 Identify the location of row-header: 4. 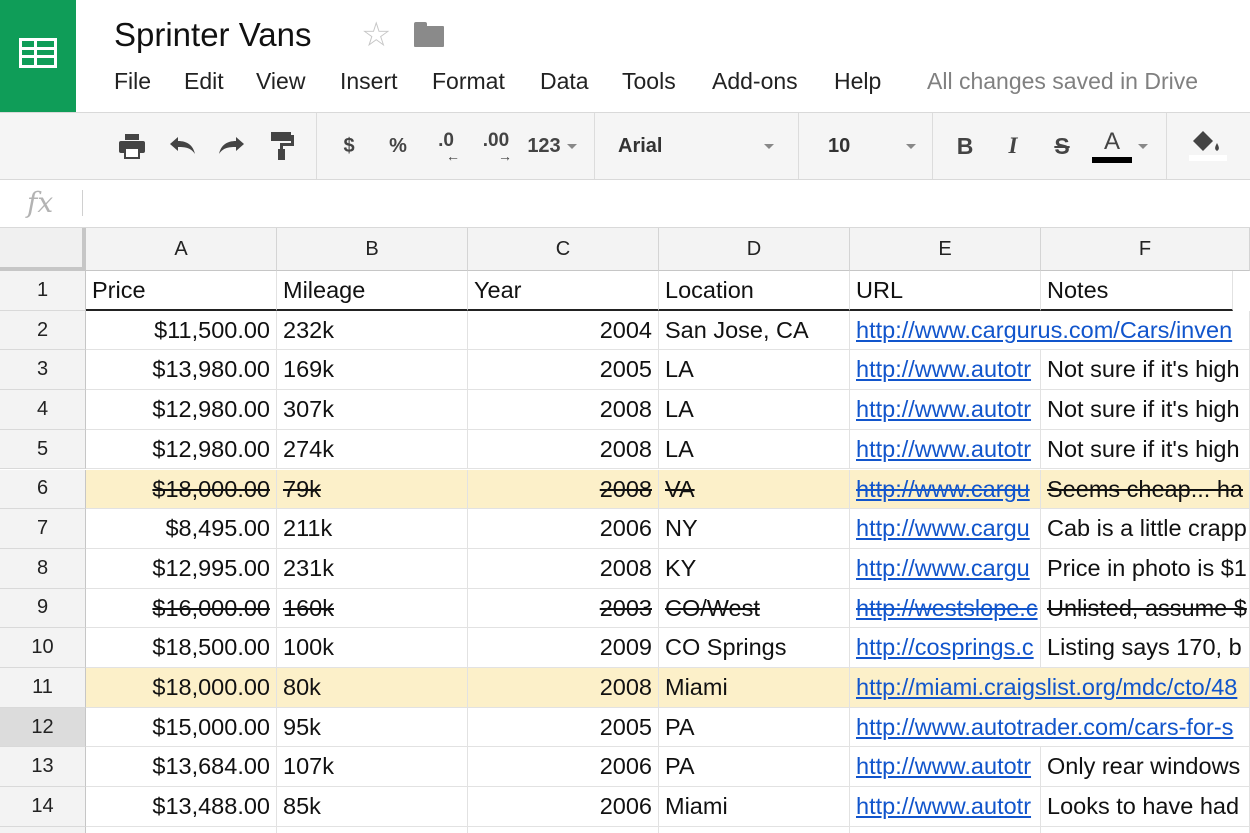
(43, 410).